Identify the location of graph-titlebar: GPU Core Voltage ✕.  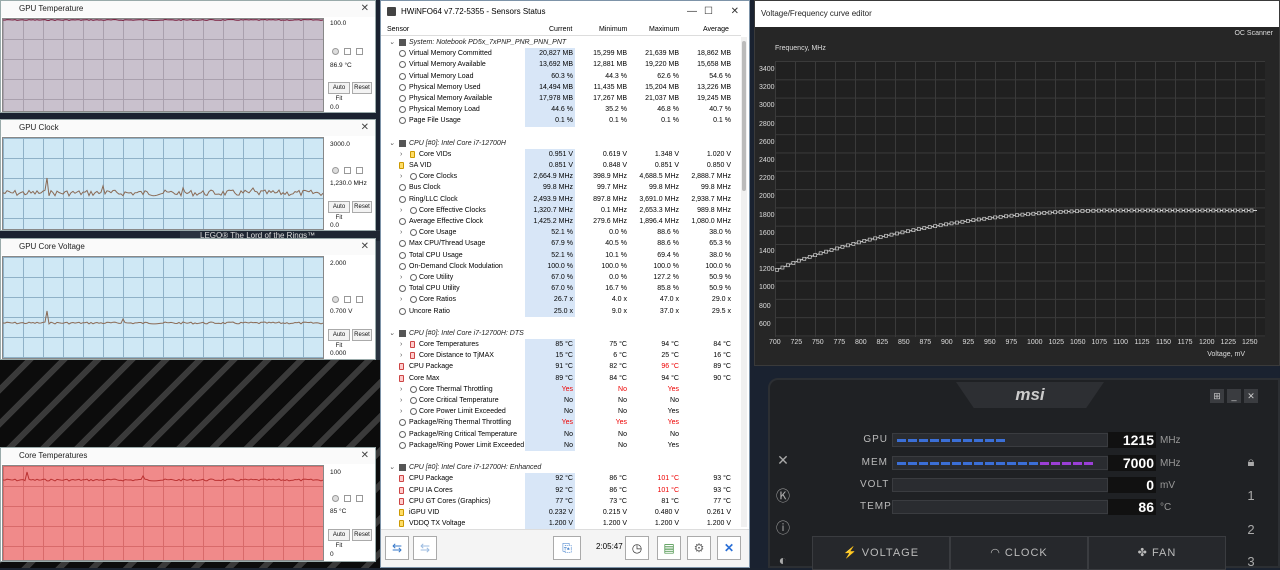
(188, 247).